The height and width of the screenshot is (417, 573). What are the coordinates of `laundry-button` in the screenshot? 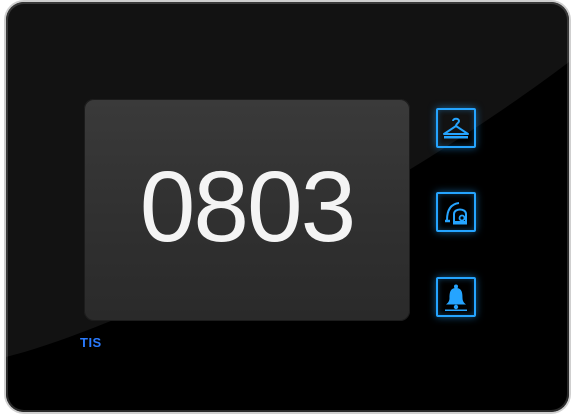 It's located at (456, 128).